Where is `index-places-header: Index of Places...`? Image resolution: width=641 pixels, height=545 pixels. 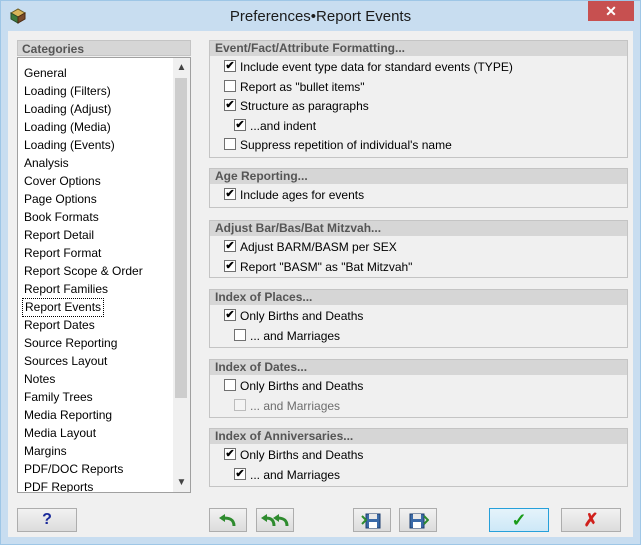
index-places-header: Index of Places... is located at coordinates (418, 297).